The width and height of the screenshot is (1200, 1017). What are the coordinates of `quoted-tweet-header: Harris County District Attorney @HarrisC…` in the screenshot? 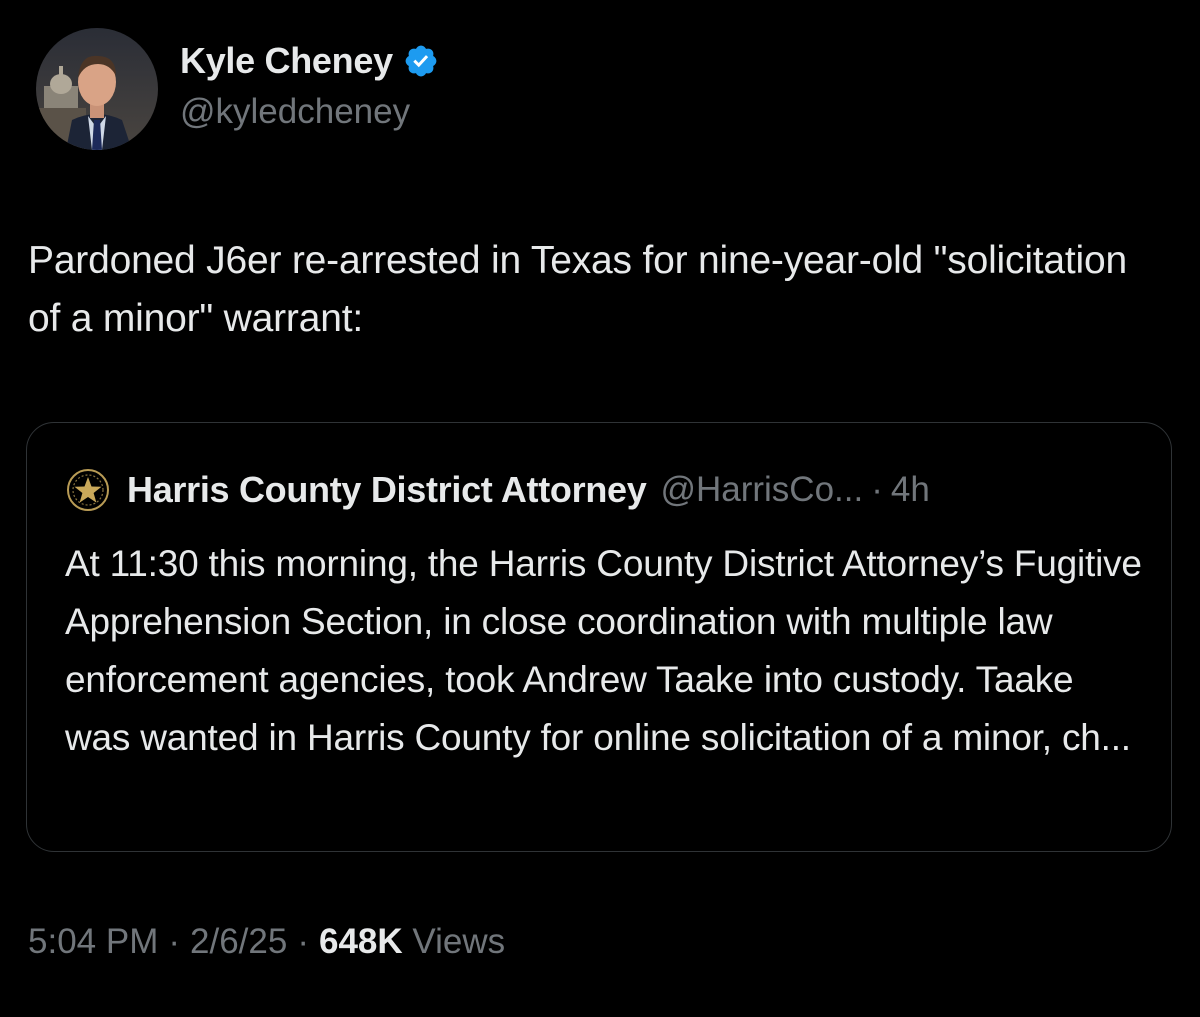 It's located at (497, 490).